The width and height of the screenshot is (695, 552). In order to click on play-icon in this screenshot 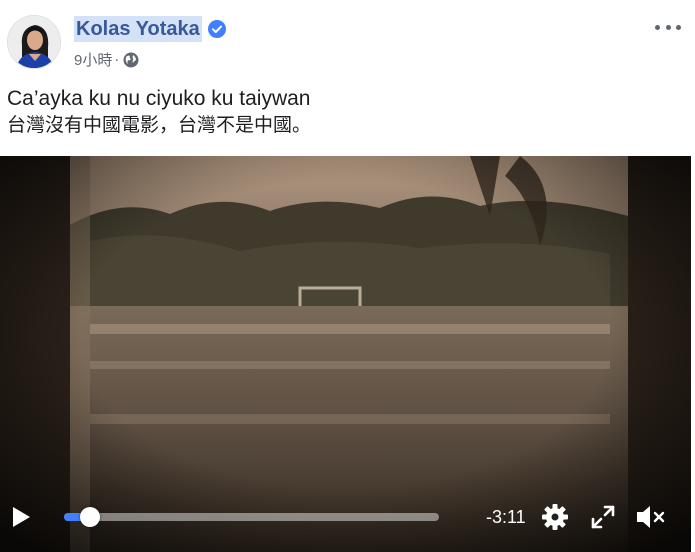, I will do `click(21, 517)`.